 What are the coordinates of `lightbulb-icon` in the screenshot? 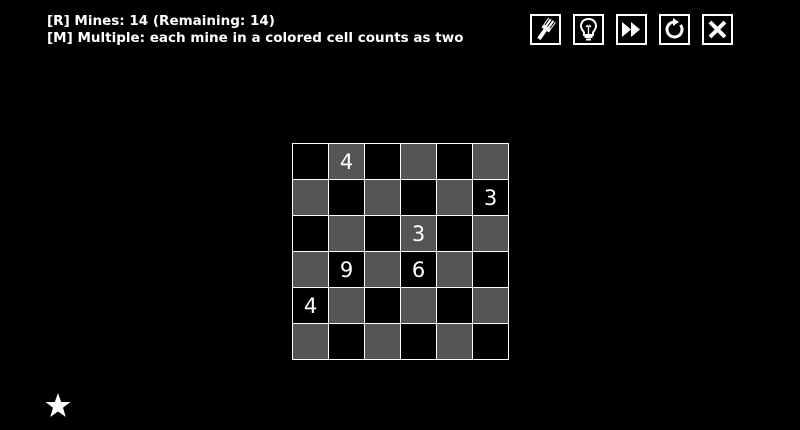 It's located at (588, 29).